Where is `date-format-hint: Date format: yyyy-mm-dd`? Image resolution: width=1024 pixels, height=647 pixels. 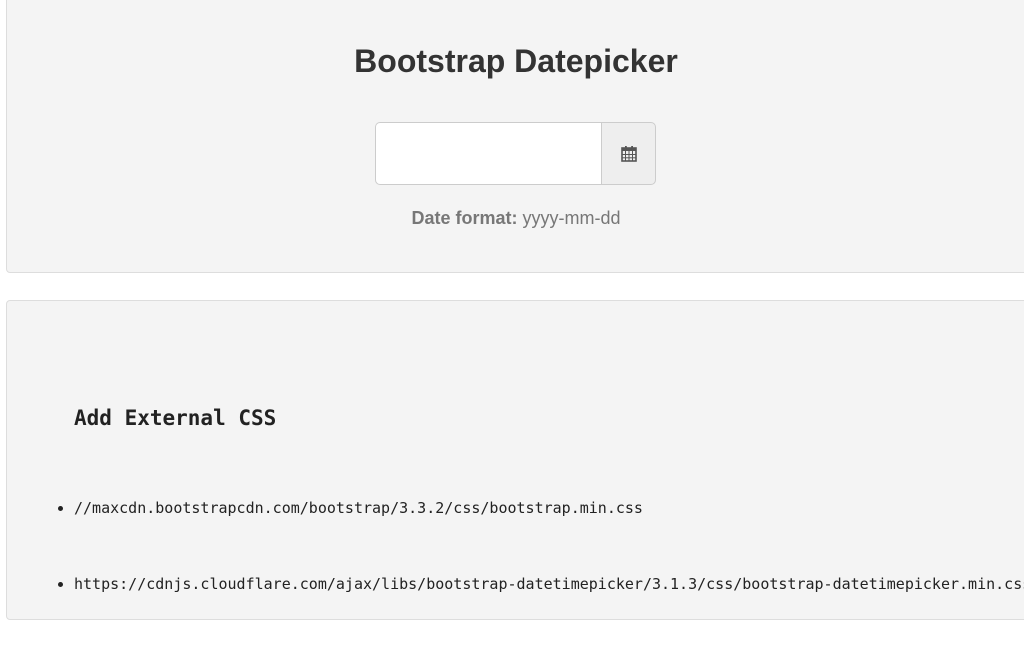
date-format-hint: Date format: yyyy-mm-dd is located at coordinates (515, 218).